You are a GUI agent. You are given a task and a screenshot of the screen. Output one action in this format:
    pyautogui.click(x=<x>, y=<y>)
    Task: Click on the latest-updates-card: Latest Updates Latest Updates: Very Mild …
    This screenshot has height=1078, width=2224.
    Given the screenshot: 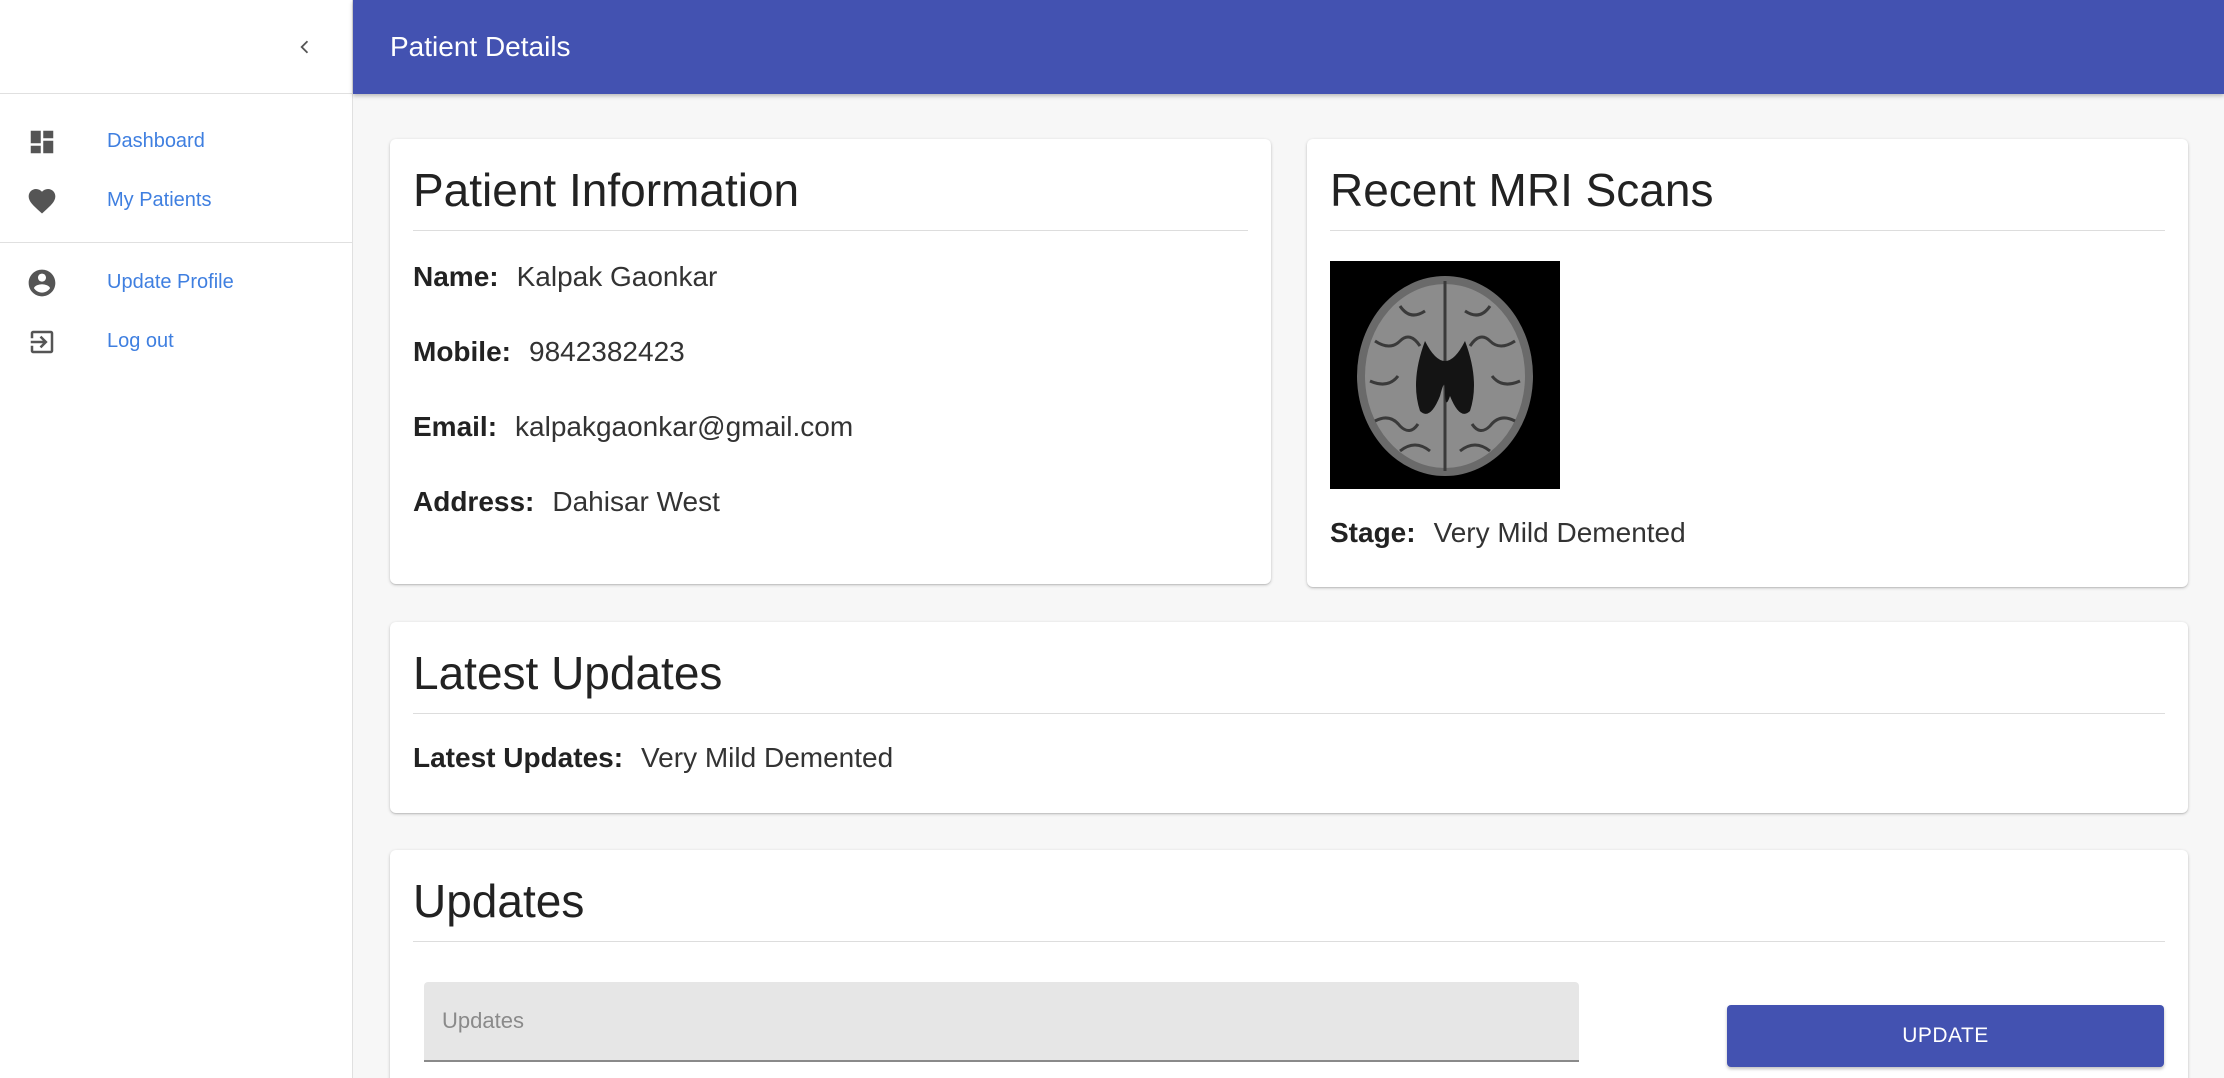 What is the action you would take?
    pyautogui.click(x=1289, y=717)
    